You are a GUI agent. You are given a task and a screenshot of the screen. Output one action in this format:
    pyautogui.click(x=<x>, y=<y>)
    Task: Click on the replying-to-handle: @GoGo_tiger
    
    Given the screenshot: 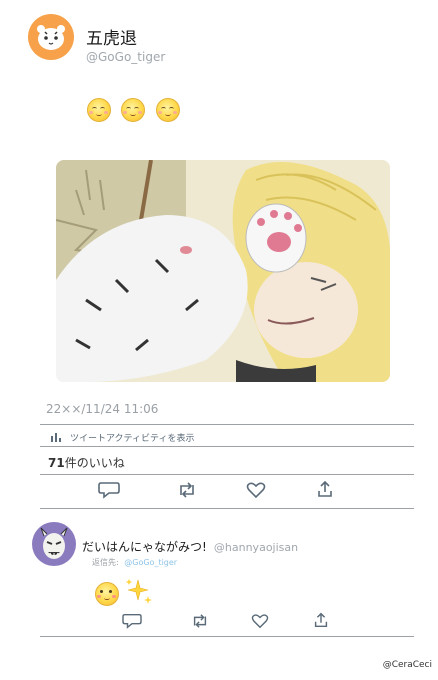 What is the action you would take?
    pyautogui.click(x=150, y=562)
    